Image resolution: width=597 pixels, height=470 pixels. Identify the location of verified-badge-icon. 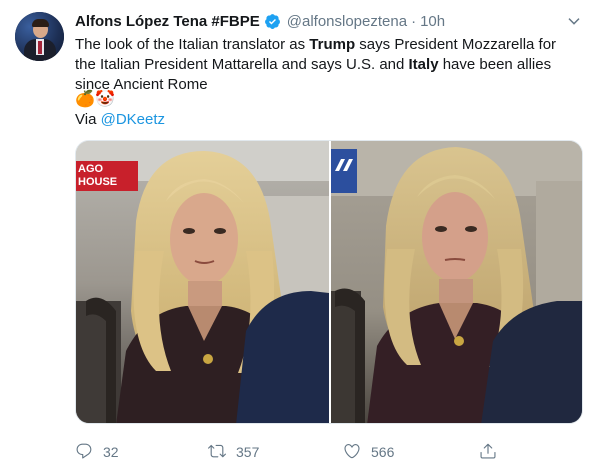
(272, 21).